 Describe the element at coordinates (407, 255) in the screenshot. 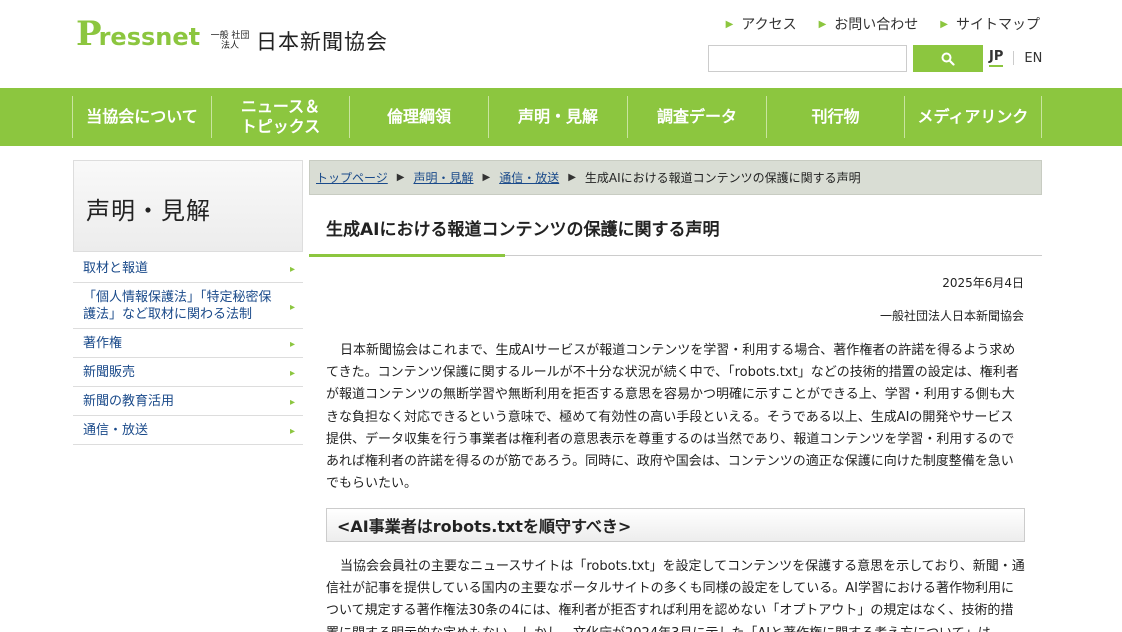

I see `title-underline-accent` at that location.